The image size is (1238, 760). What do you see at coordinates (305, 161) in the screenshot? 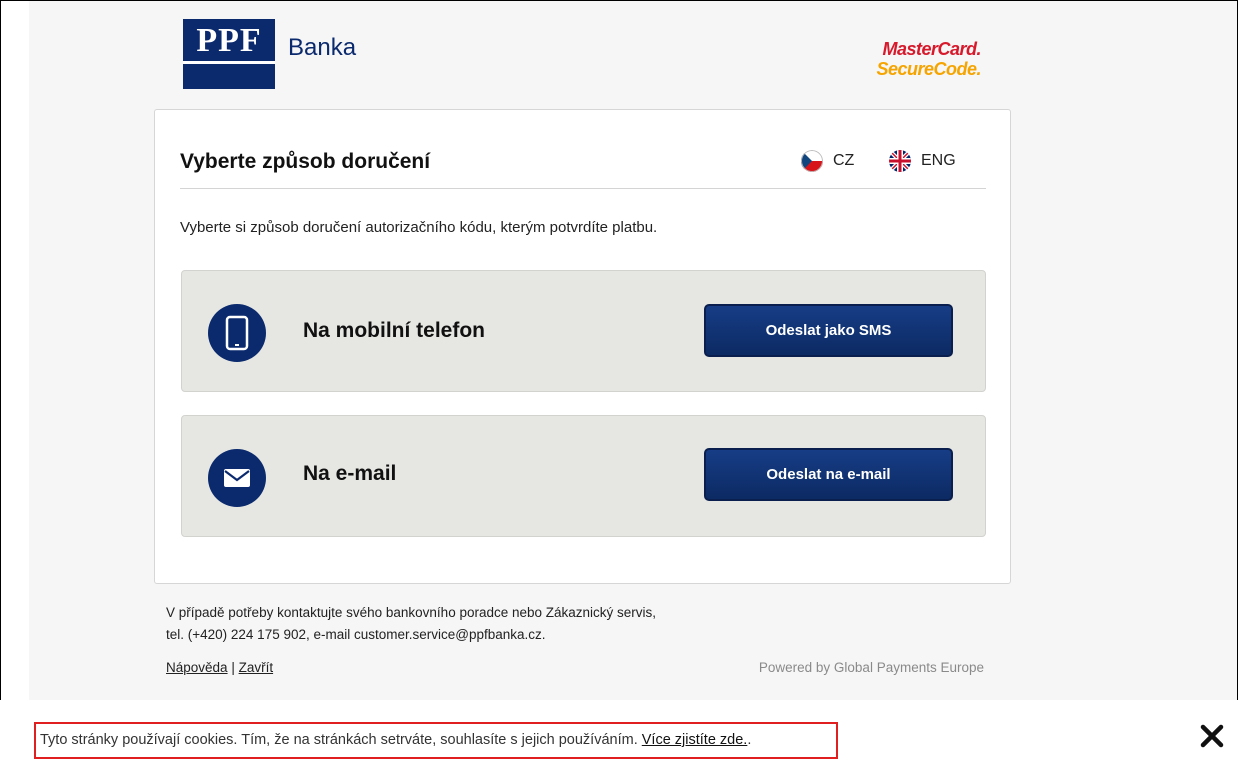
I see `page-title: Vyberte způsob doručení` at bounding box center [305, 161].